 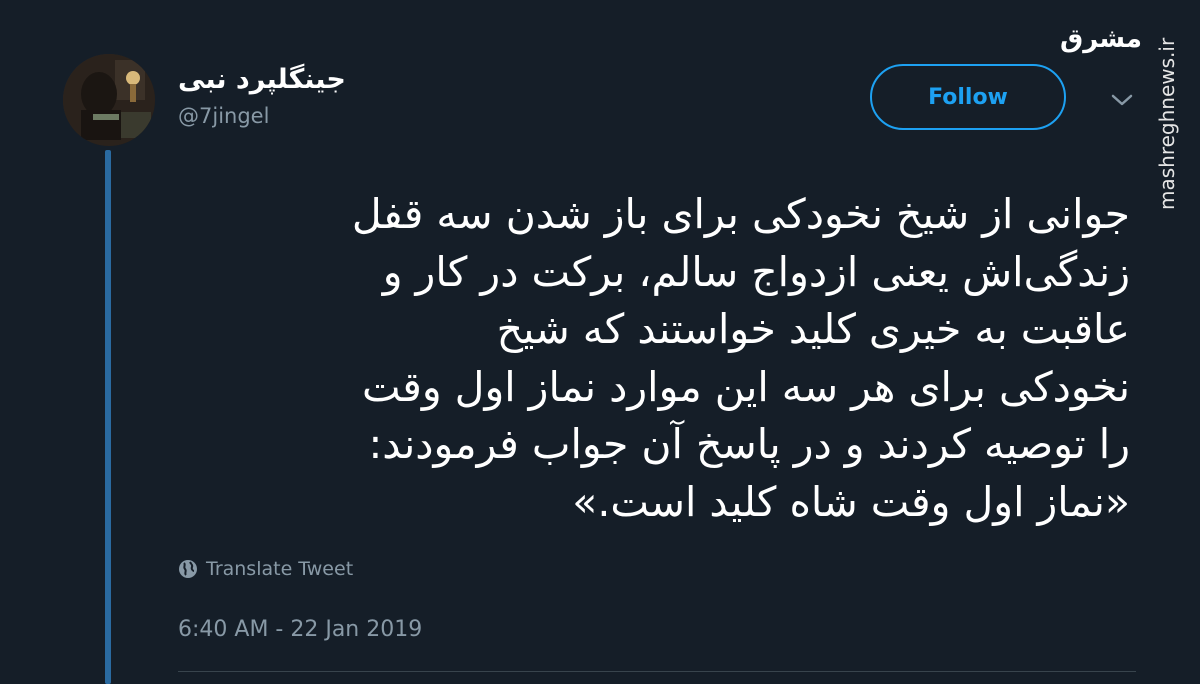 I want to click on chevron-down-icon, so click(x=1122, y=100).